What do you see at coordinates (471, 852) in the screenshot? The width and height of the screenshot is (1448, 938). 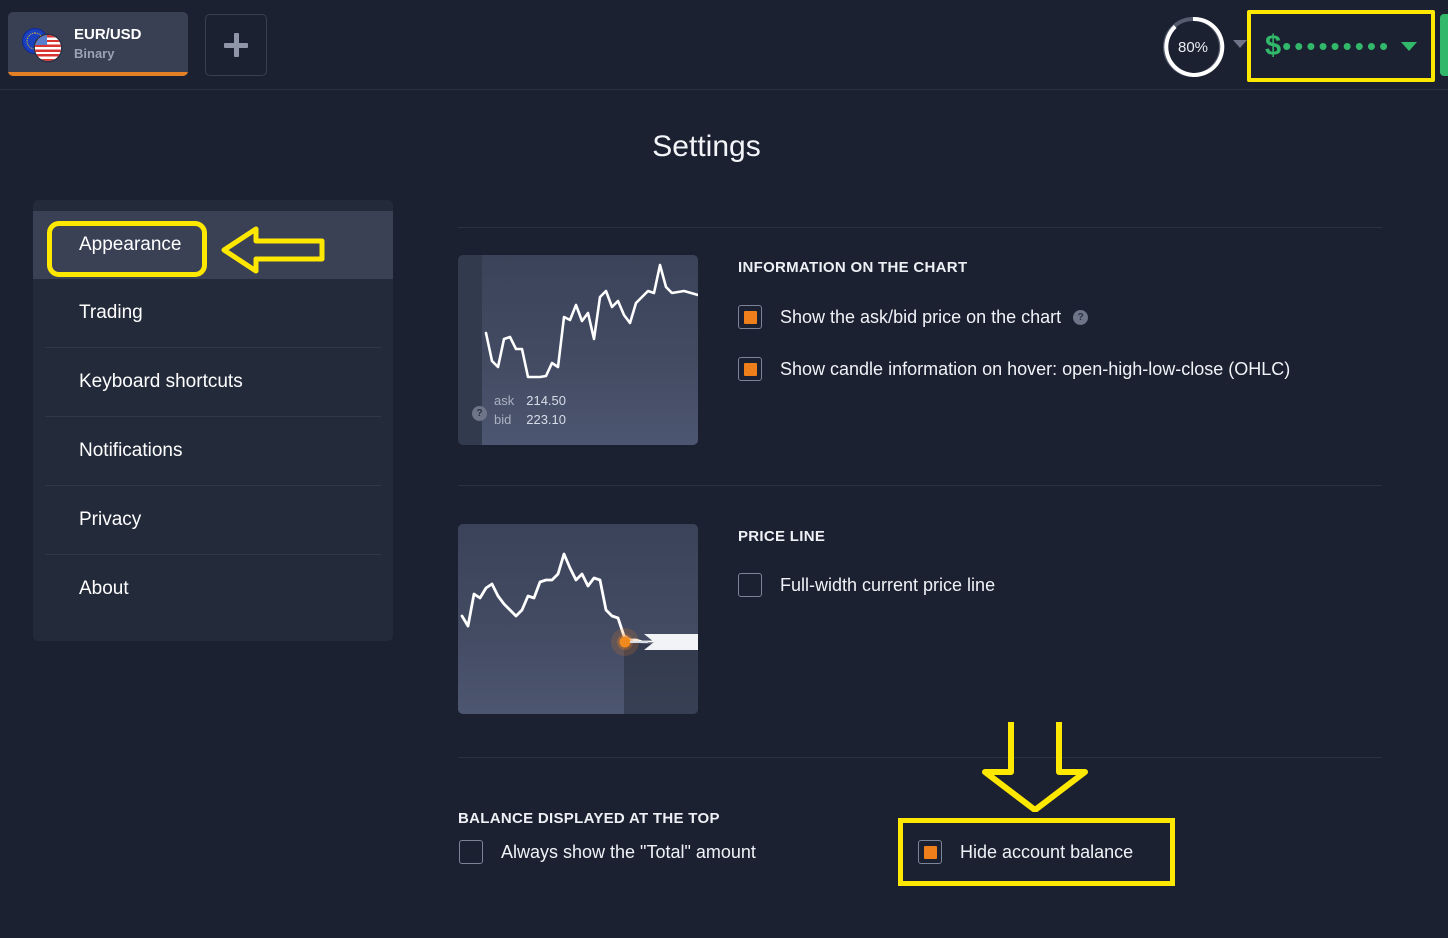 I see `checkbox-always-show-total` at bounding box center [471, 852].